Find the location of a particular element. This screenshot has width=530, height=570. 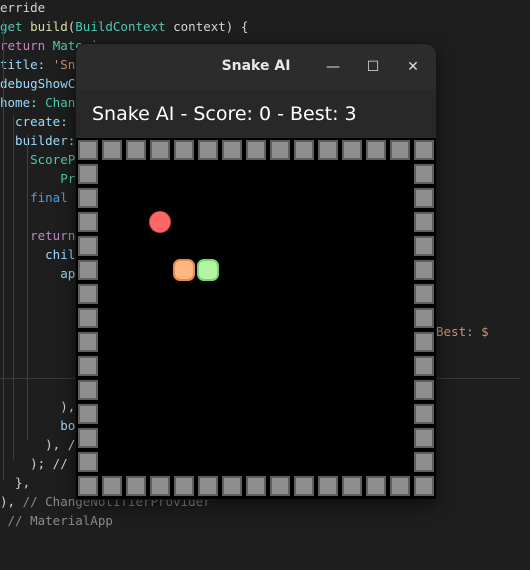

app-bar: Snake AI - Score: 0 - Best: 3 is located at coordinates (256, 114).